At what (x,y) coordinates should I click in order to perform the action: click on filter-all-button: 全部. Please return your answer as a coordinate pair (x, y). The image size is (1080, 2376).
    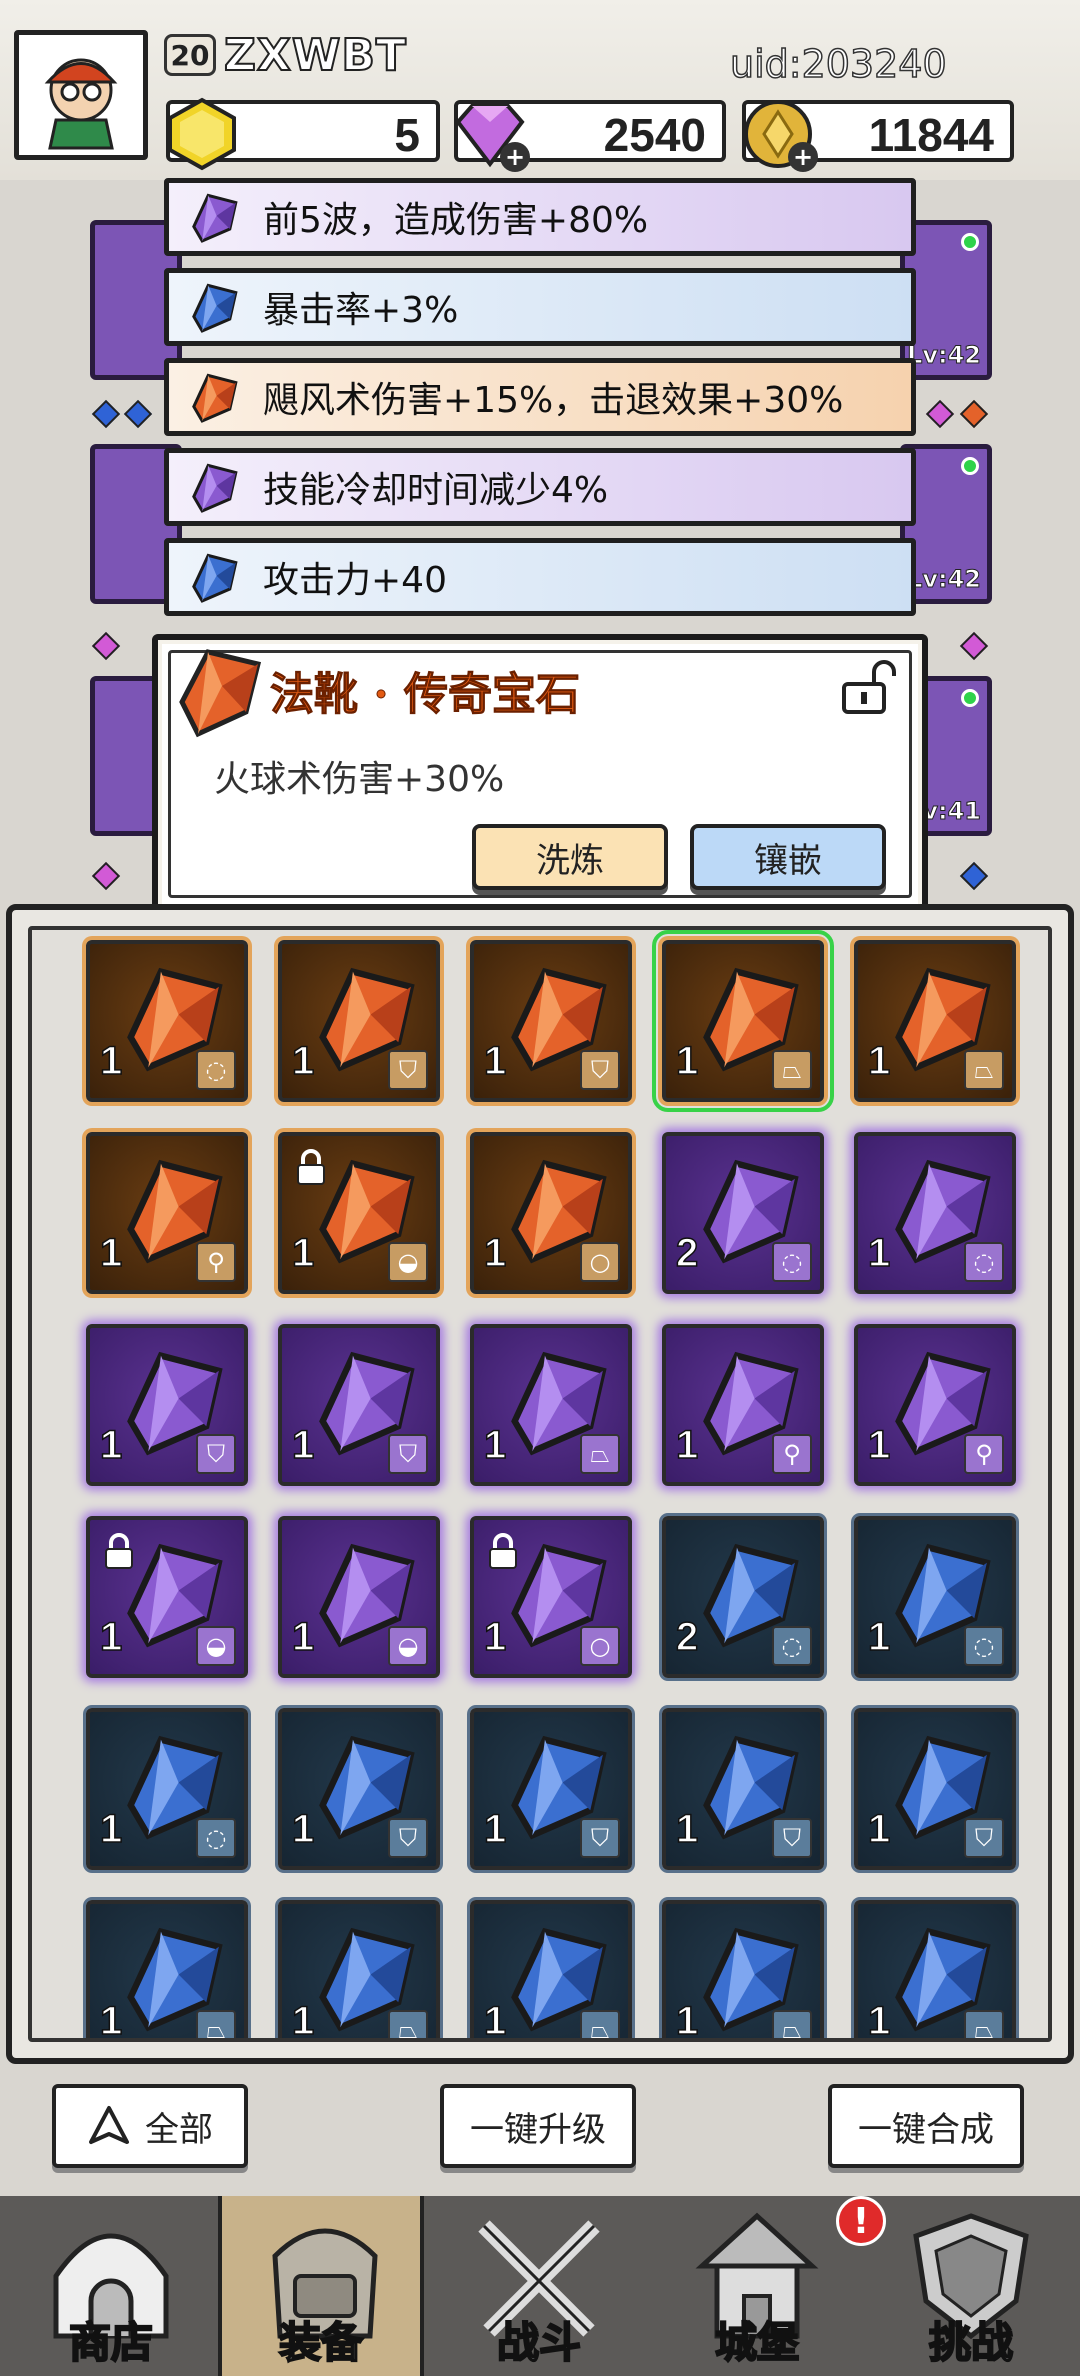
    Looking at the image, I should click on (150, 2126).